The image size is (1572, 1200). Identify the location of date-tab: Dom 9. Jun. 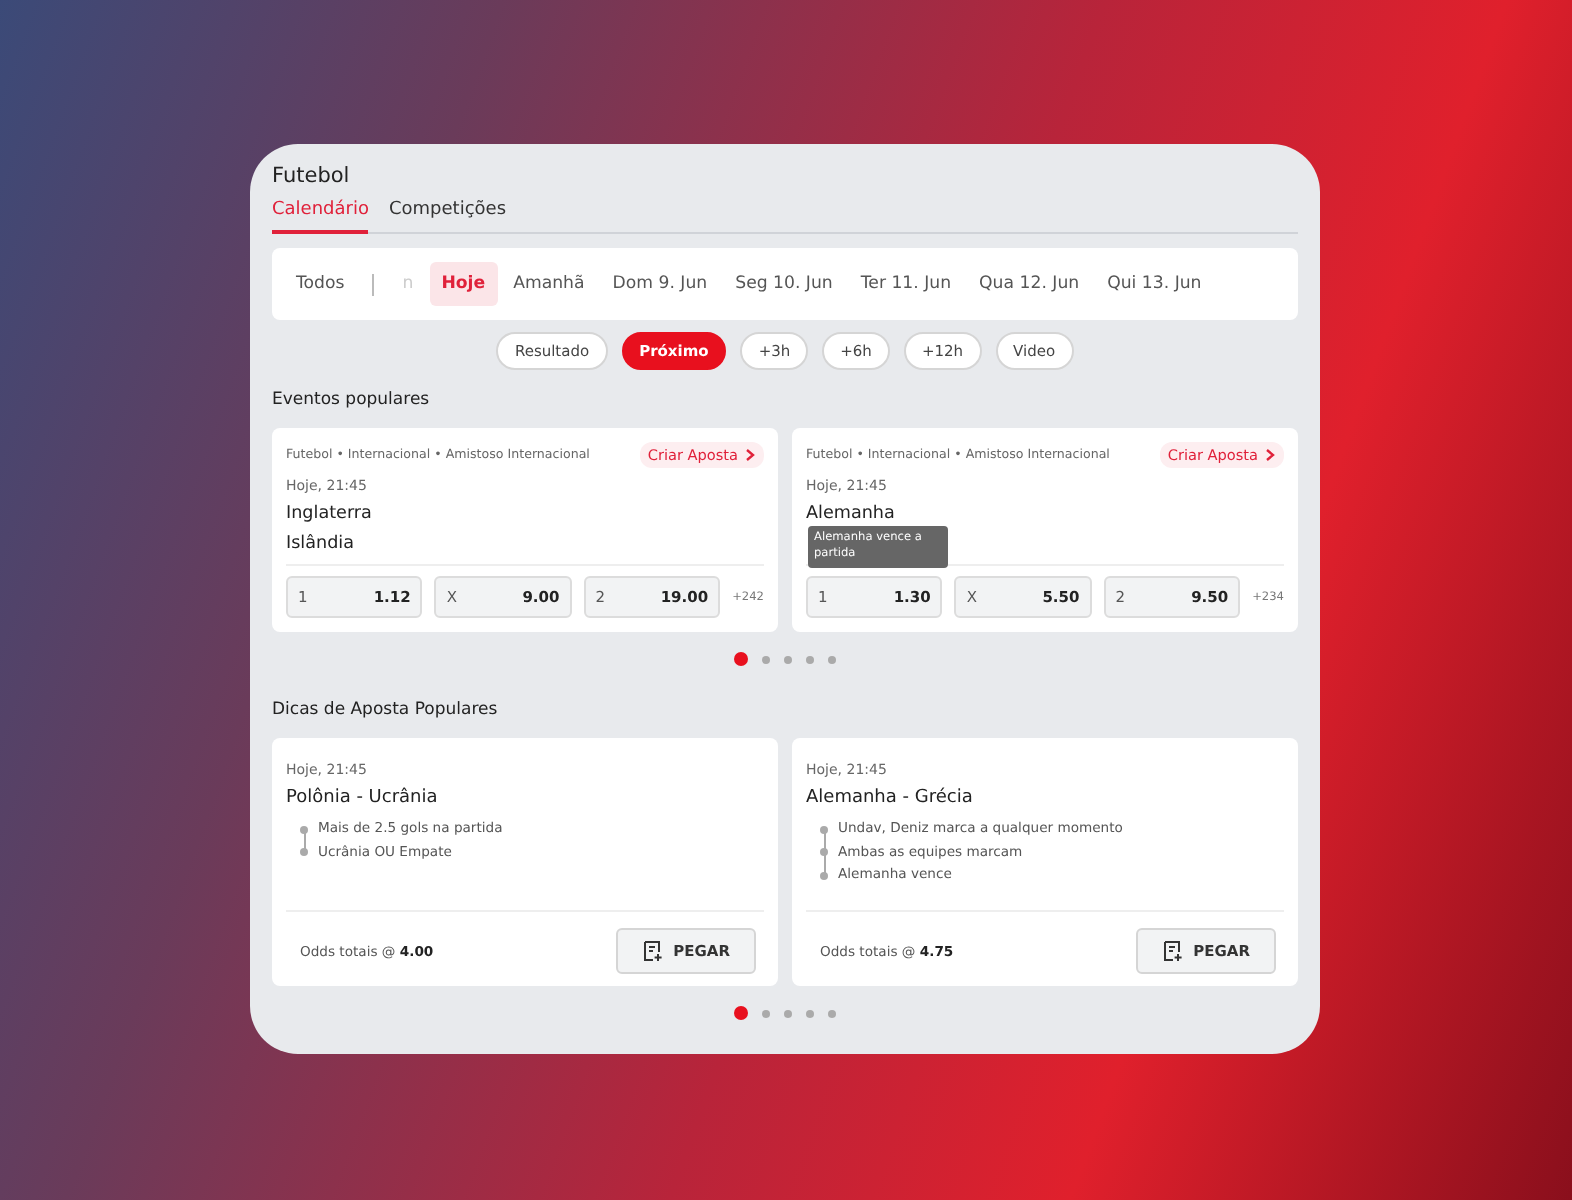
(660, 284).